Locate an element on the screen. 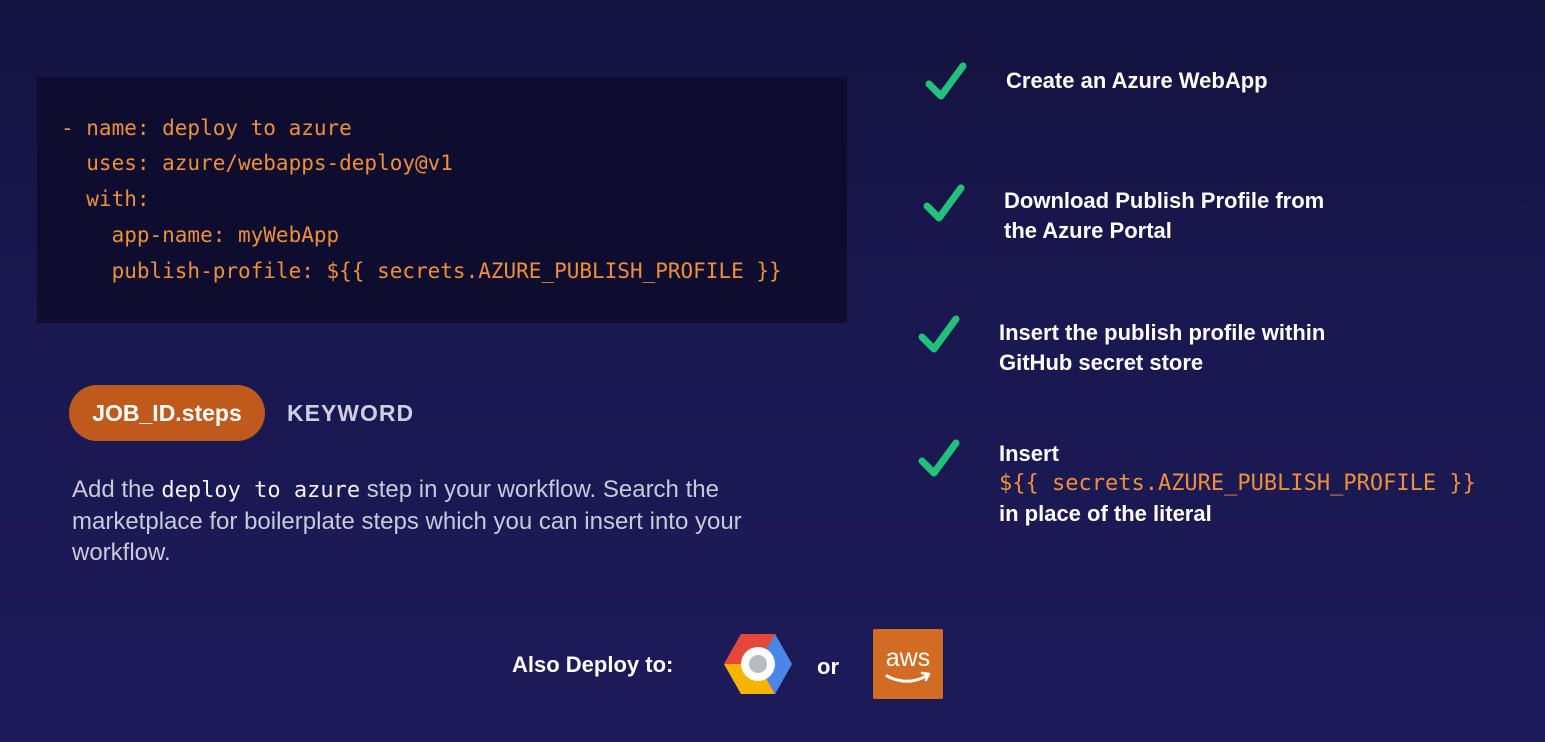 The height and width of the screenshot is (742, 1545). checklist-item-2-line2: the Azure Portal is located at coordinates (1088, 230).